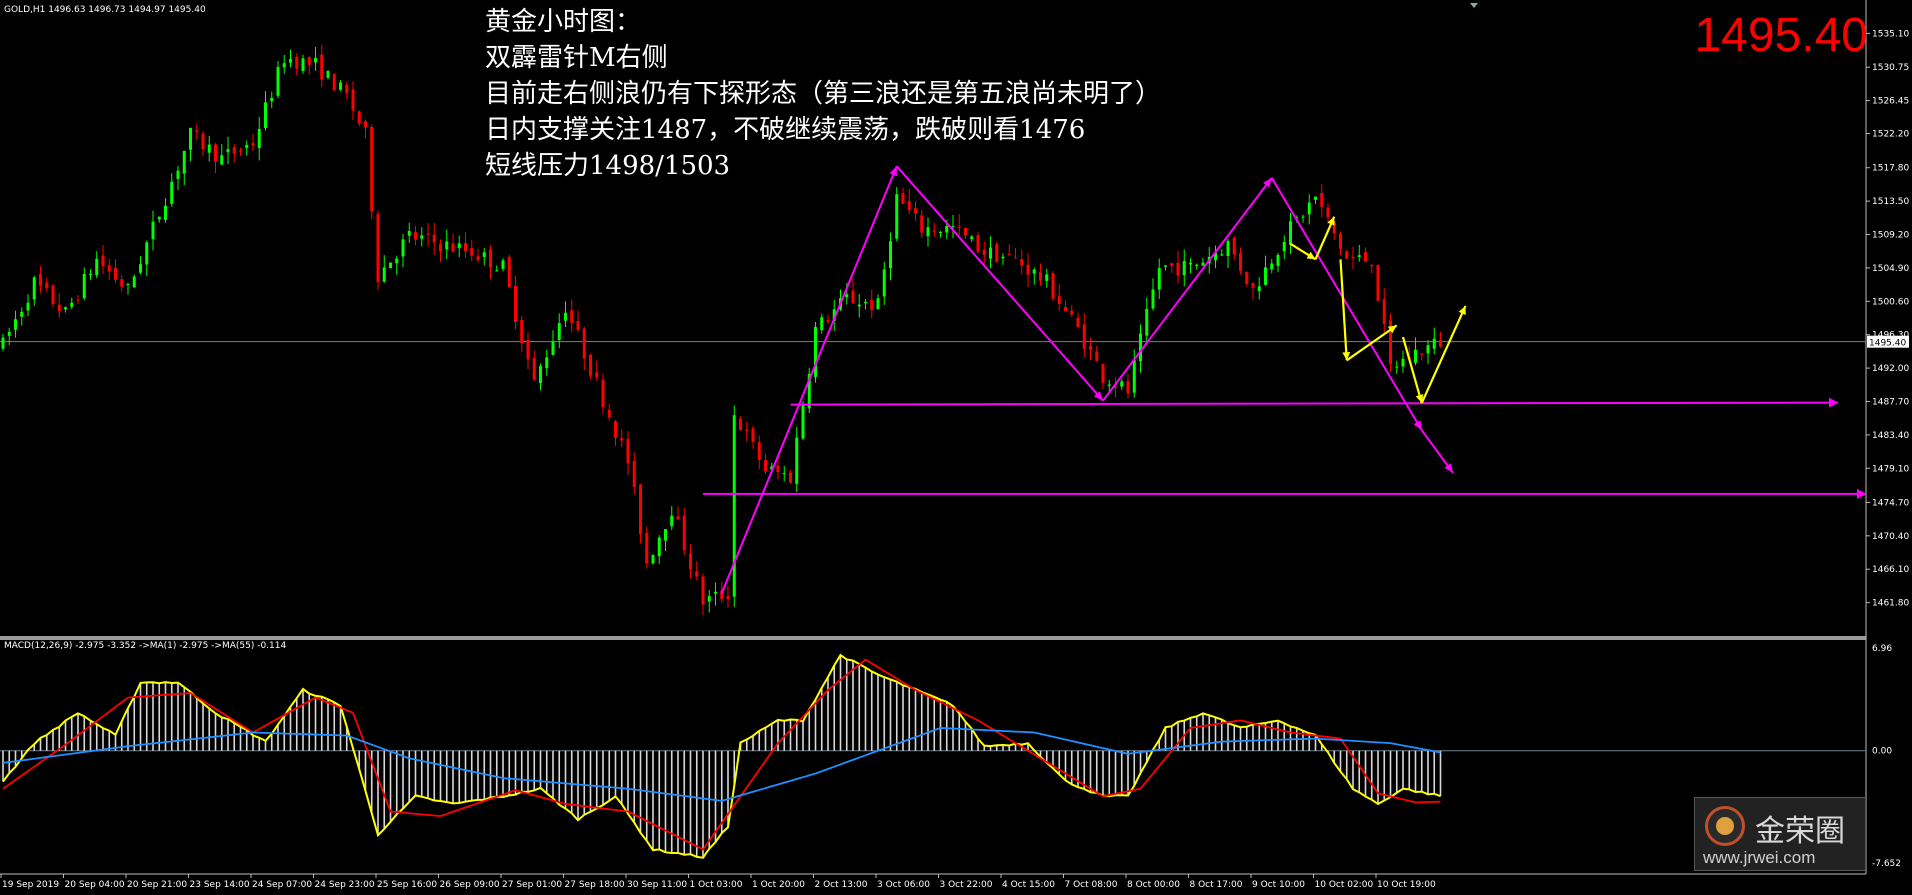  Describe the element at coordinates (608, 166) in the screenshot. I see `annotation-line: 短线压力1498/1503` at that location.